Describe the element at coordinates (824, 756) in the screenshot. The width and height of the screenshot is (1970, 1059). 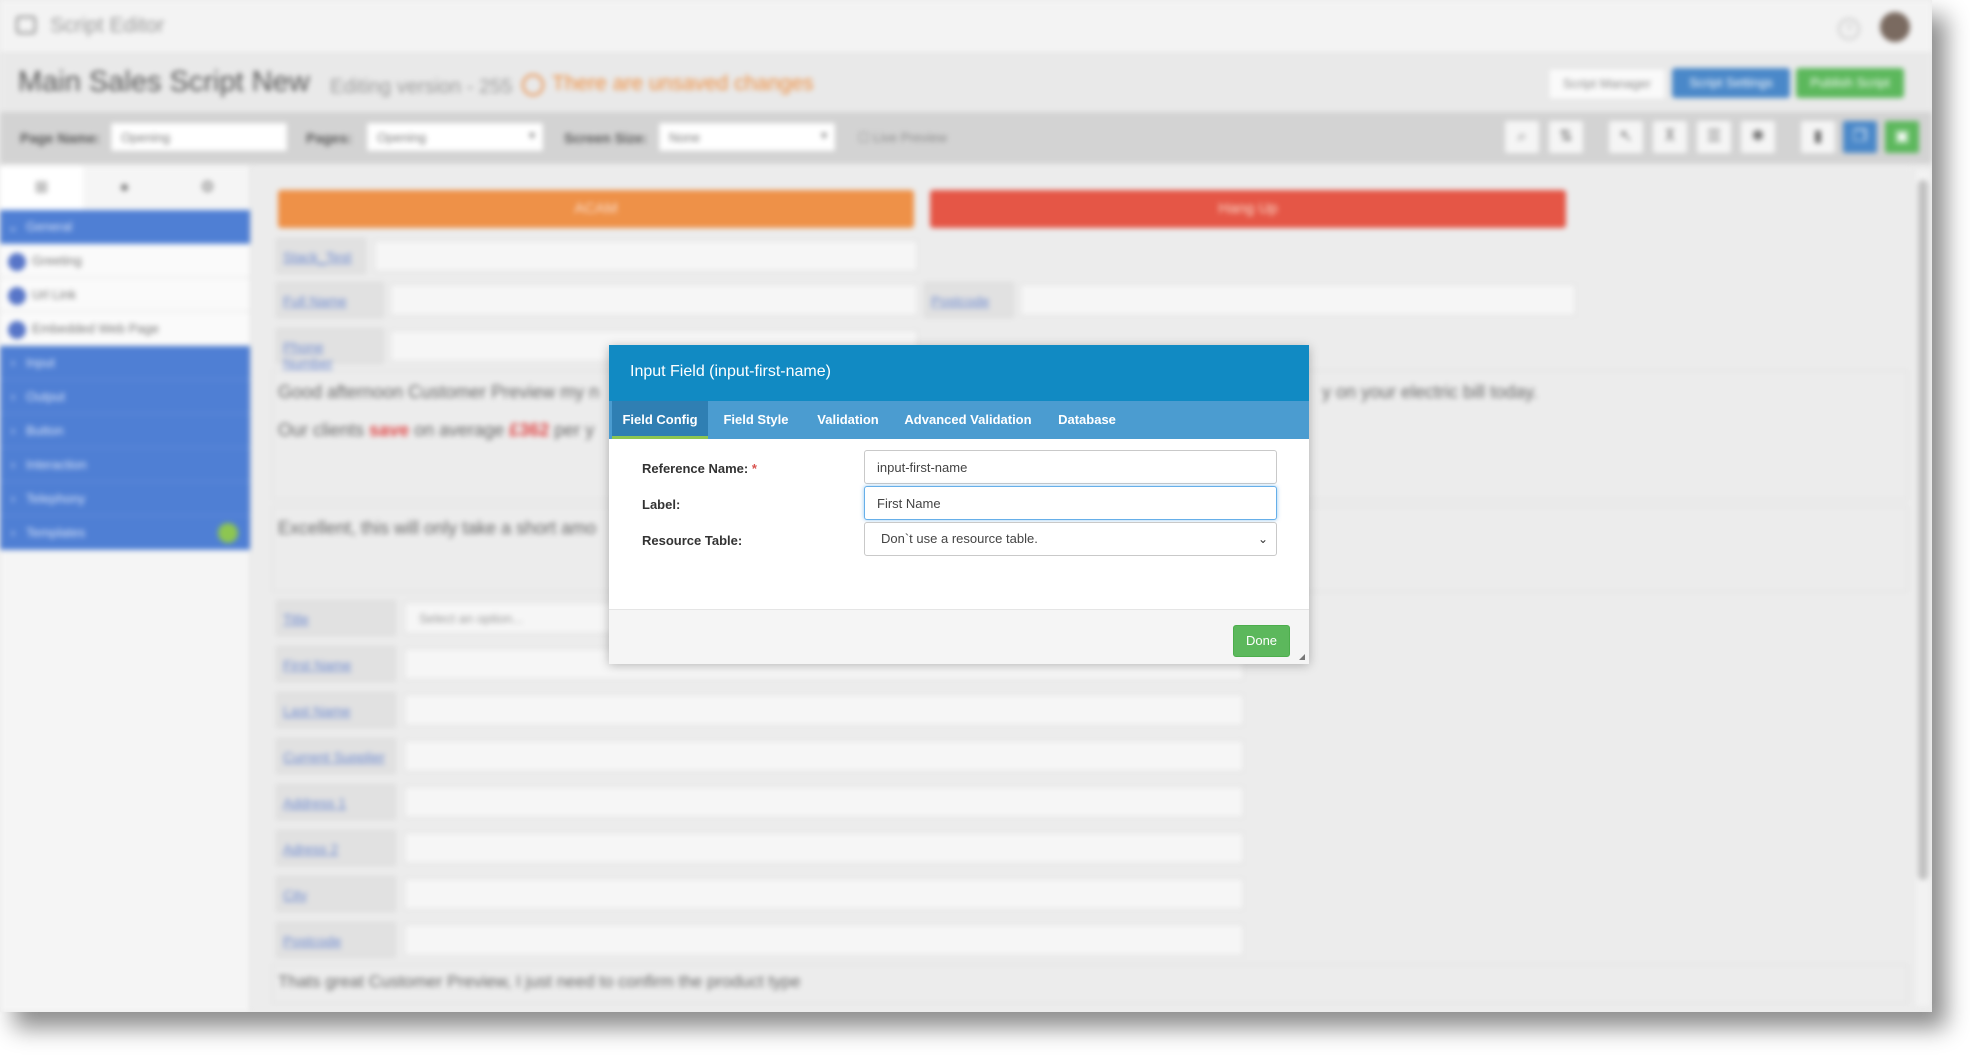
I see `current-supplier-input` at that location.